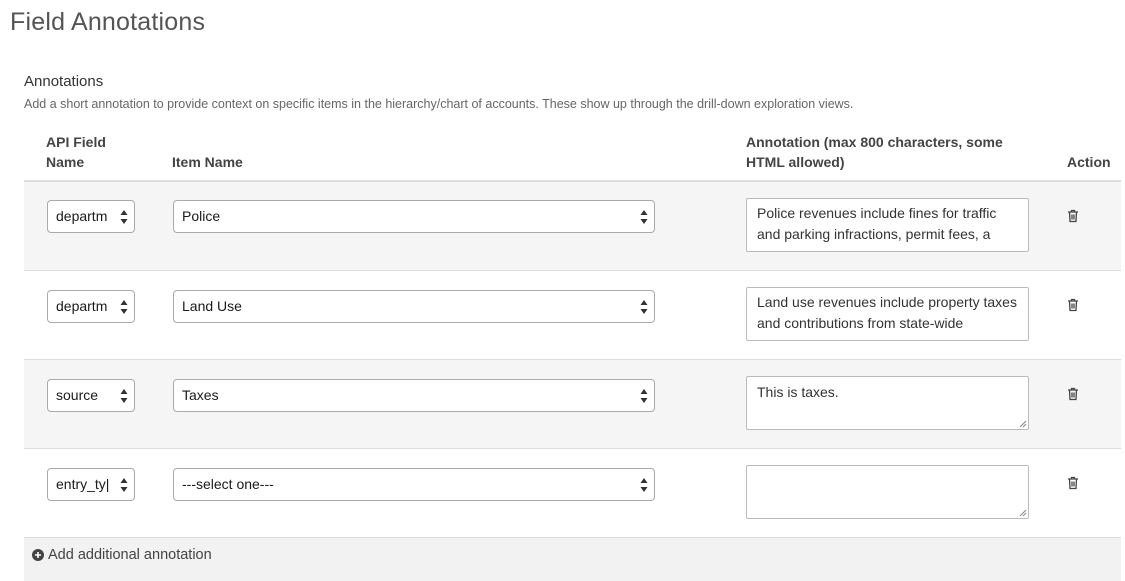 This screenshot has height=581, width=1125. Describe the element at coordinates (76, 152) in the screenshot. I see `header-api-field: API Field Name` at that location.